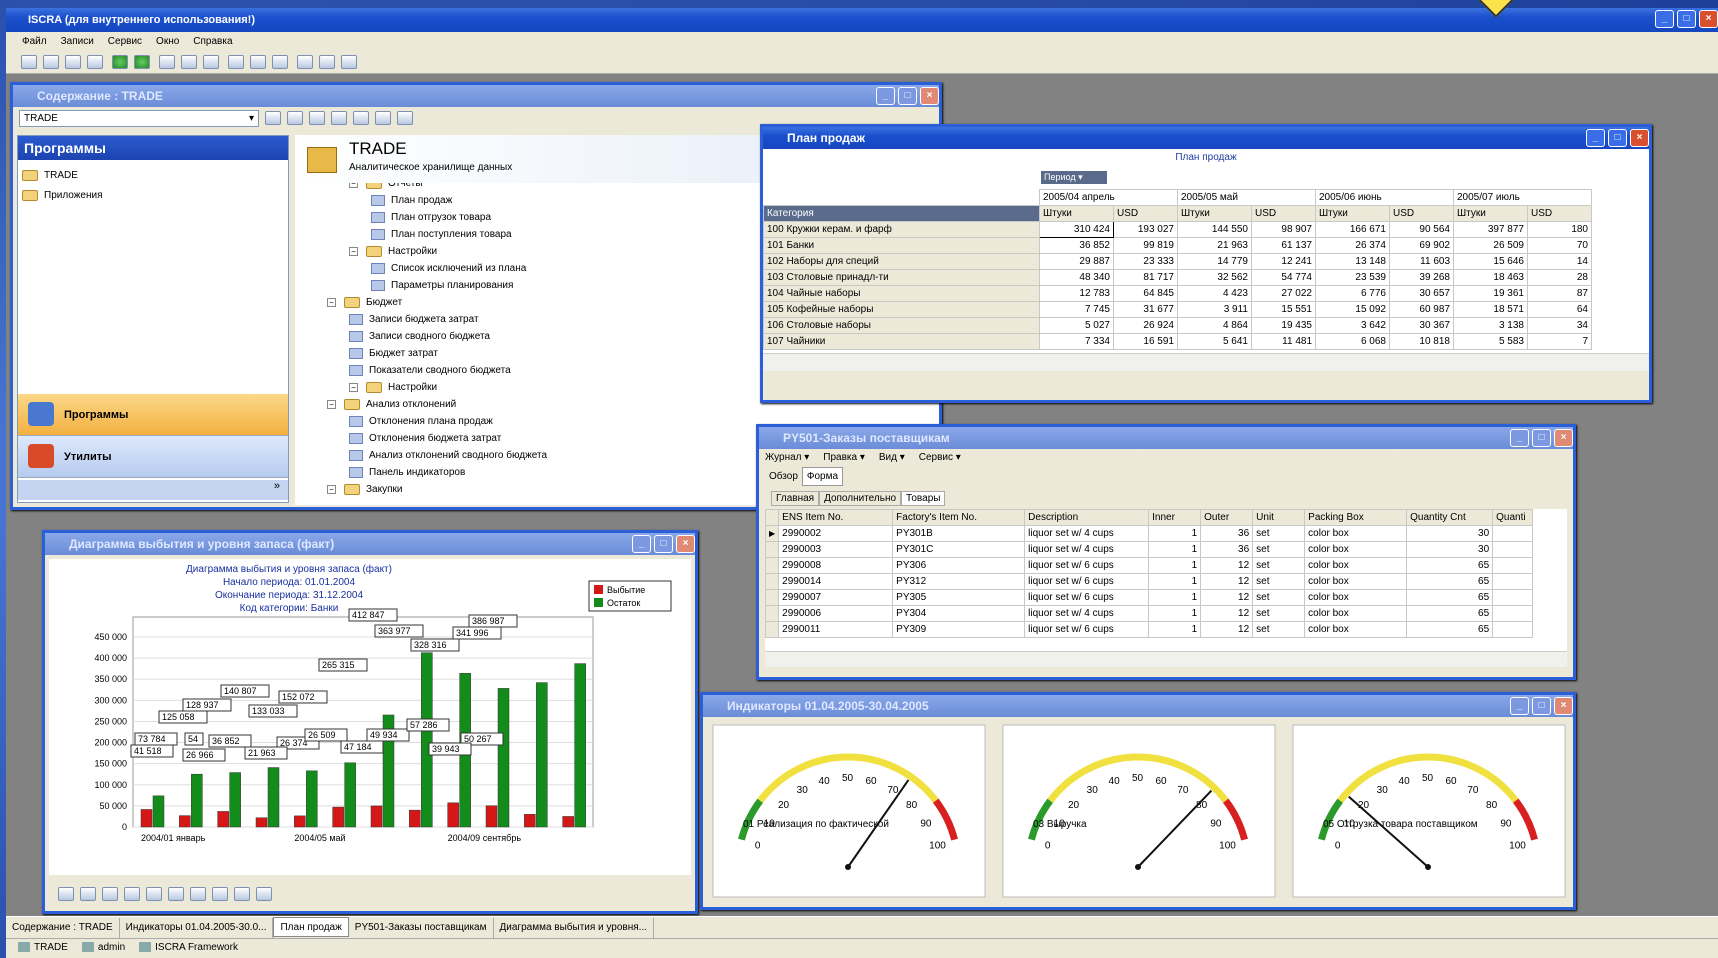 The width and height of the screenshot is (1718, 958). I want to click on diagram-maximize-button: □, so click(663, 544).